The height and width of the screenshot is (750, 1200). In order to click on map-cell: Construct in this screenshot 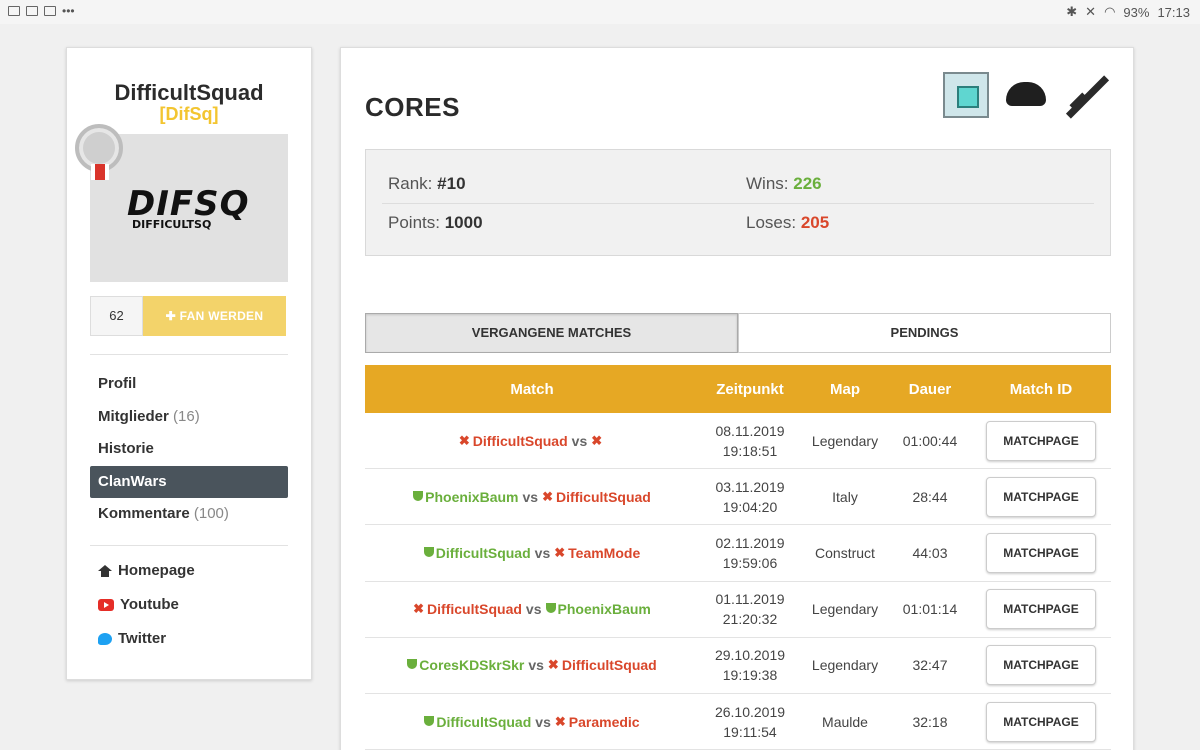, I will do `click(845, 552)`.